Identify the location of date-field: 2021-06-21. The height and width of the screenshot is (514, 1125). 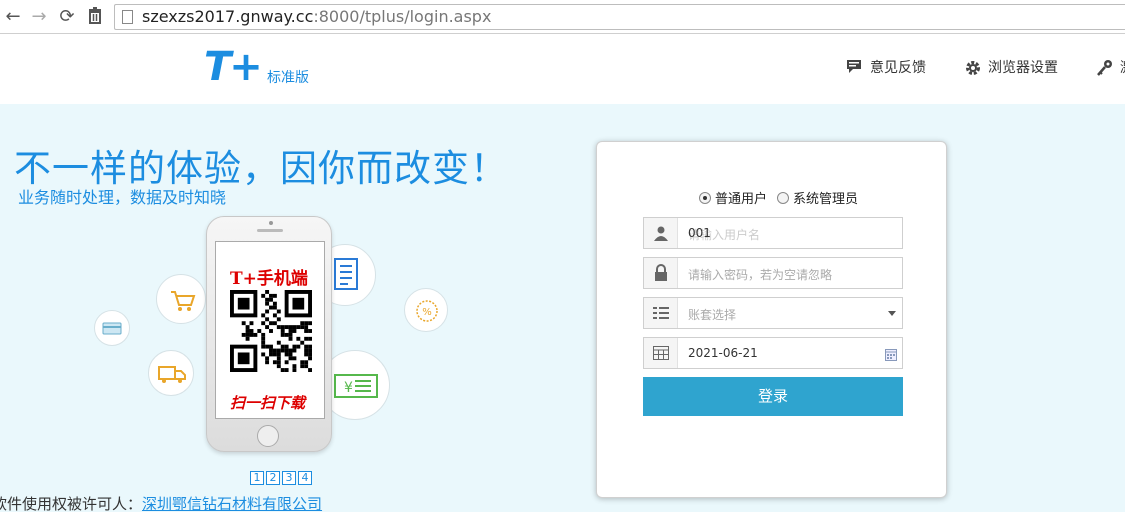
(773, 353).